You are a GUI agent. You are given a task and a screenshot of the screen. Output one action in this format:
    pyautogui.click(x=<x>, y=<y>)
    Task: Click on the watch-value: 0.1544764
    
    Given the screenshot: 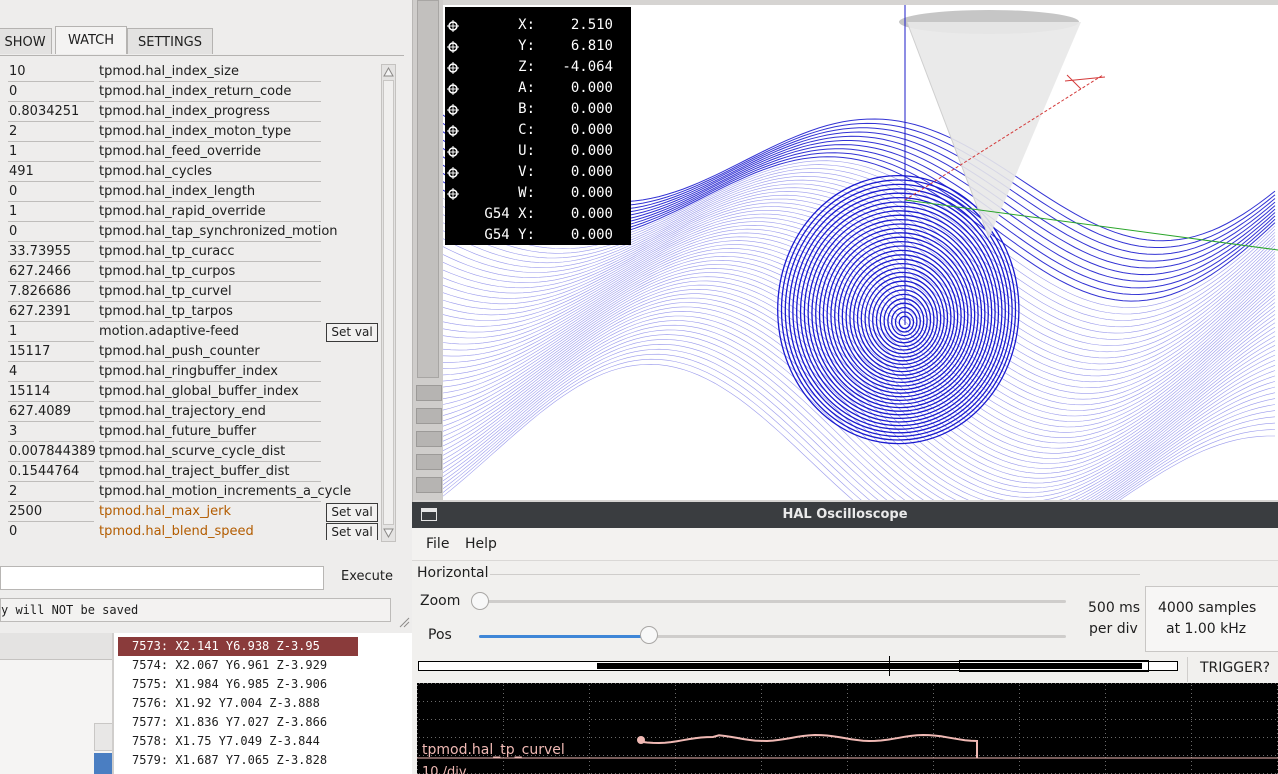 What is the action you would take?
    pyautogui.click(x=44, y=471)
    